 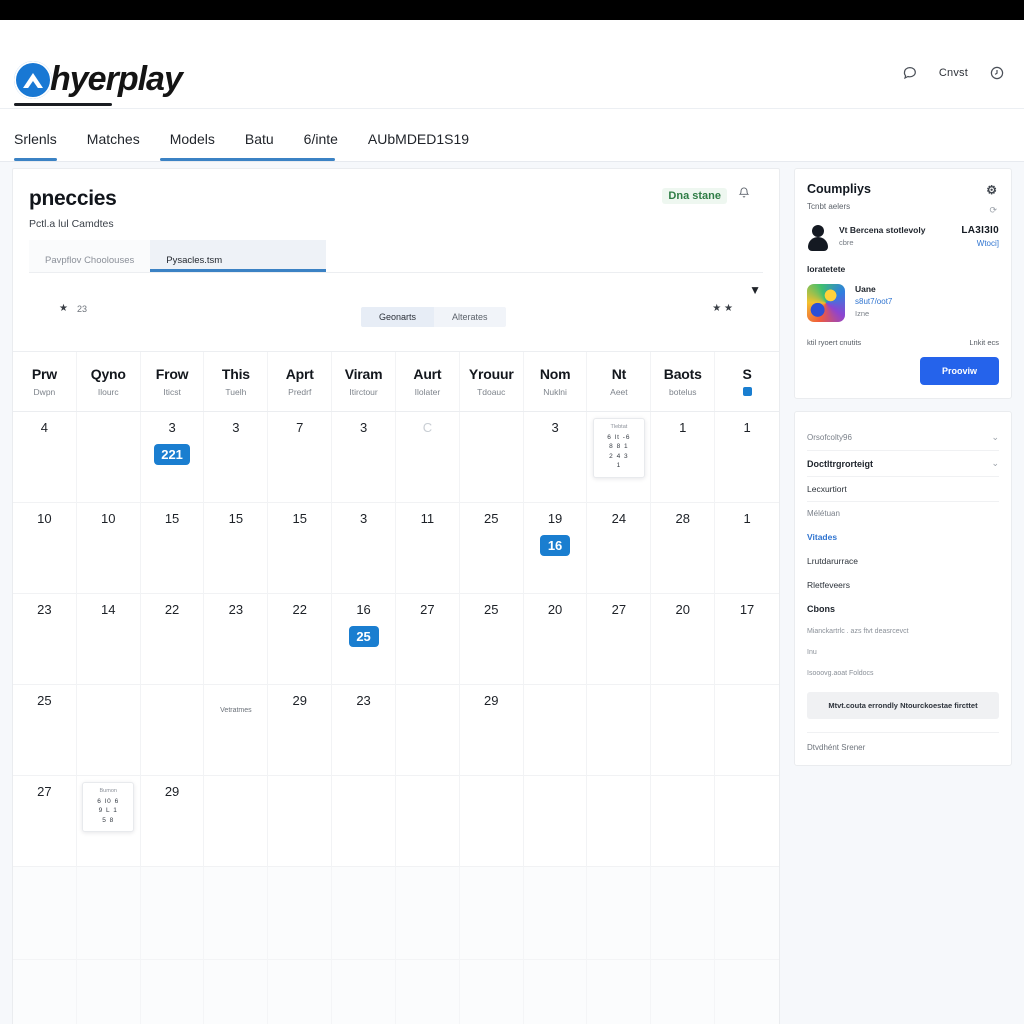 What do you see at coordinates (959, 371) in the screenshot?
I see `preview-button: Prooviw` at bounding box center [959, 371].